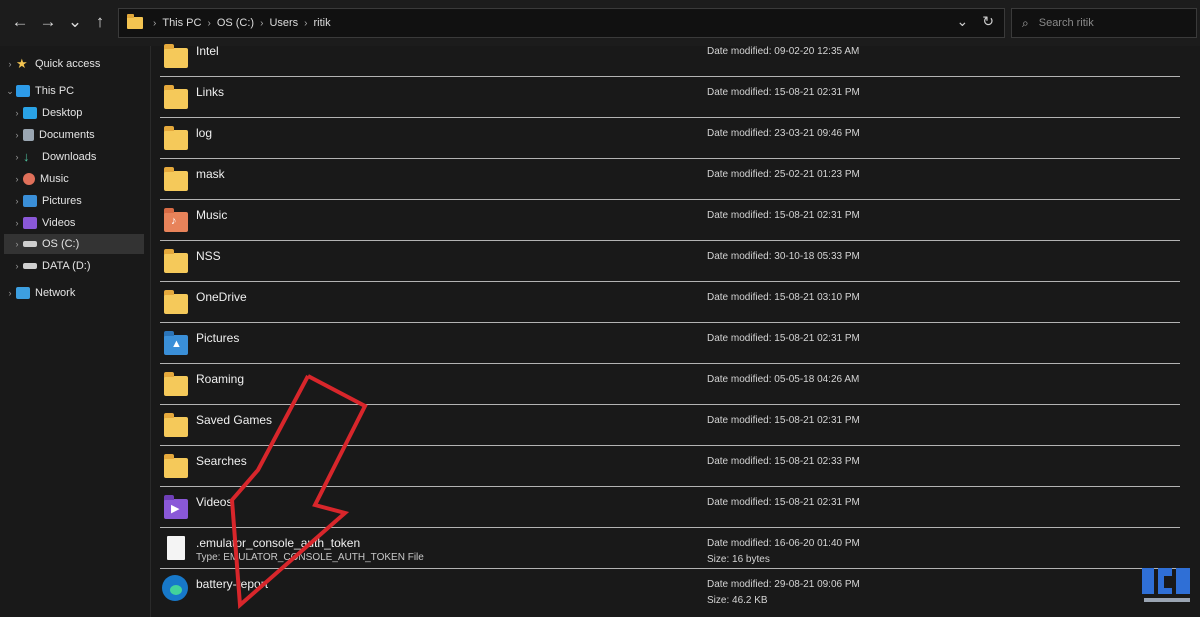 Image resolution: width=1200 pixels, height=617 pixels. What do you see at coordinates (210, 92) in the screenshot?
I see `file-name: Links` at bounding box center [210, 92].